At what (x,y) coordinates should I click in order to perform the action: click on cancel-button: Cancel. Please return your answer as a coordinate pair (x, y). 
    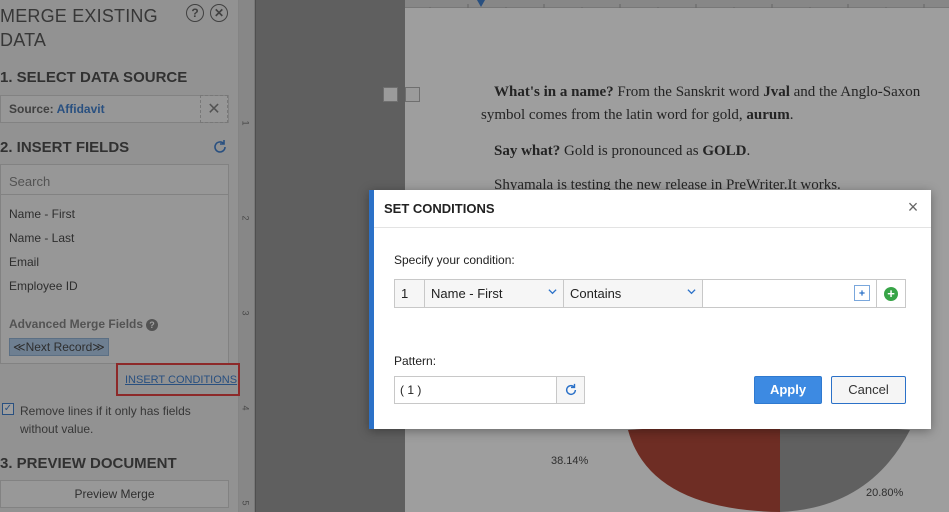
    Looking at the image, I should click on (868, 390).